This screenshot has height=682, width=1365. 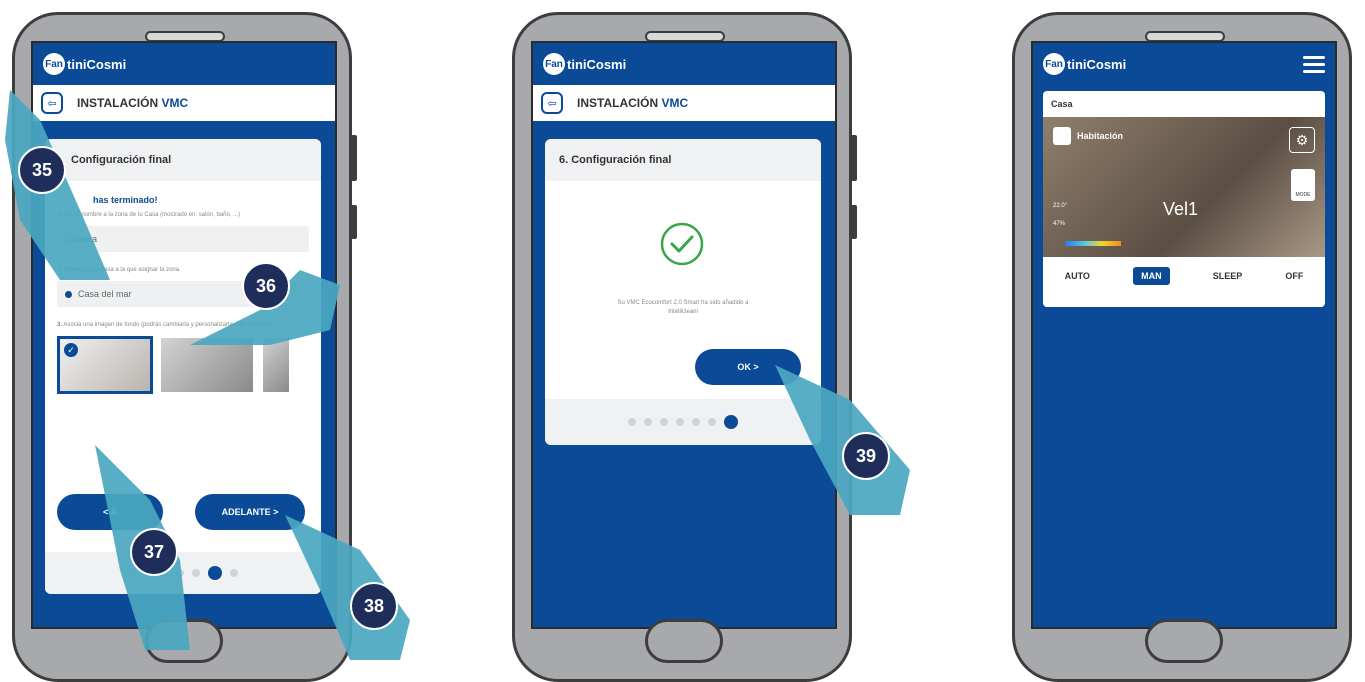 I want to click on mode-man: MAN, so click(x=1151, y=276).